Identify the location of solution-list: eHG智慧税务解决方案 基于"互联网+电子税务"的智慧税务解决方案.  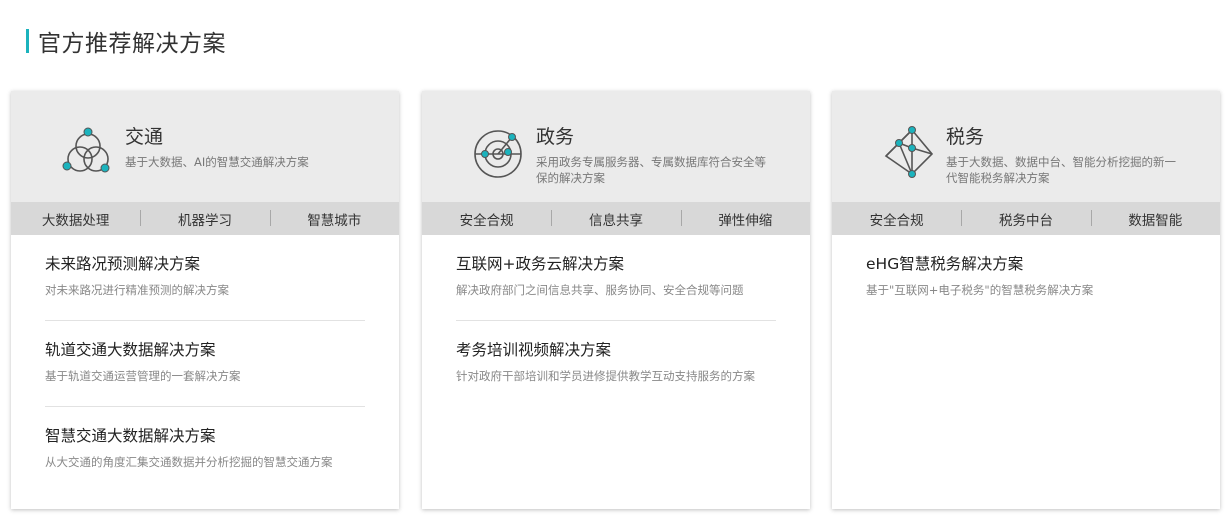
(1026, 278).